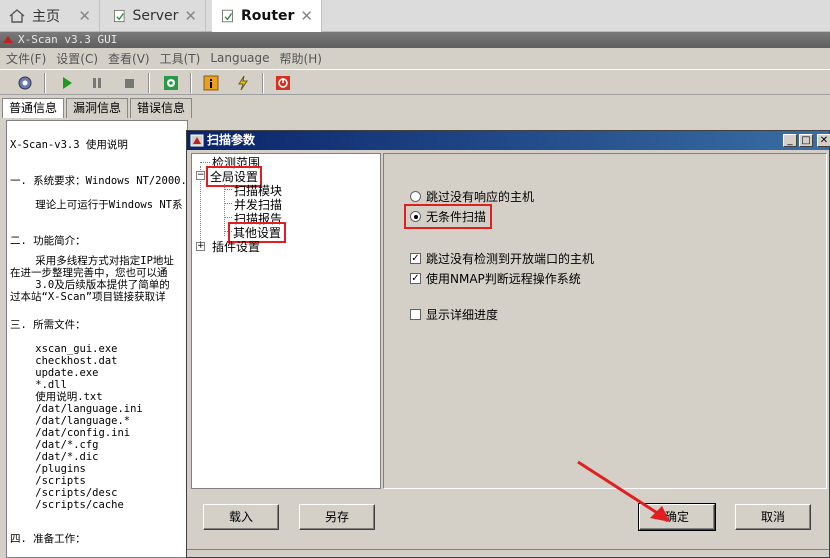 The height and width of the screenshot is (558, 830). I want to click on option-label: 显示详细进度, so click(462, 315).